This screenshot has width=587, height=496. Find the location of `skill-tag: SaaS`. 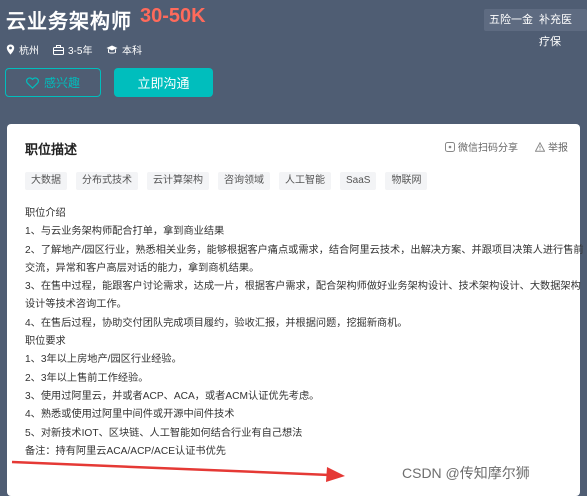

skill-tag: SaaS is located at coordinates (358, 181).